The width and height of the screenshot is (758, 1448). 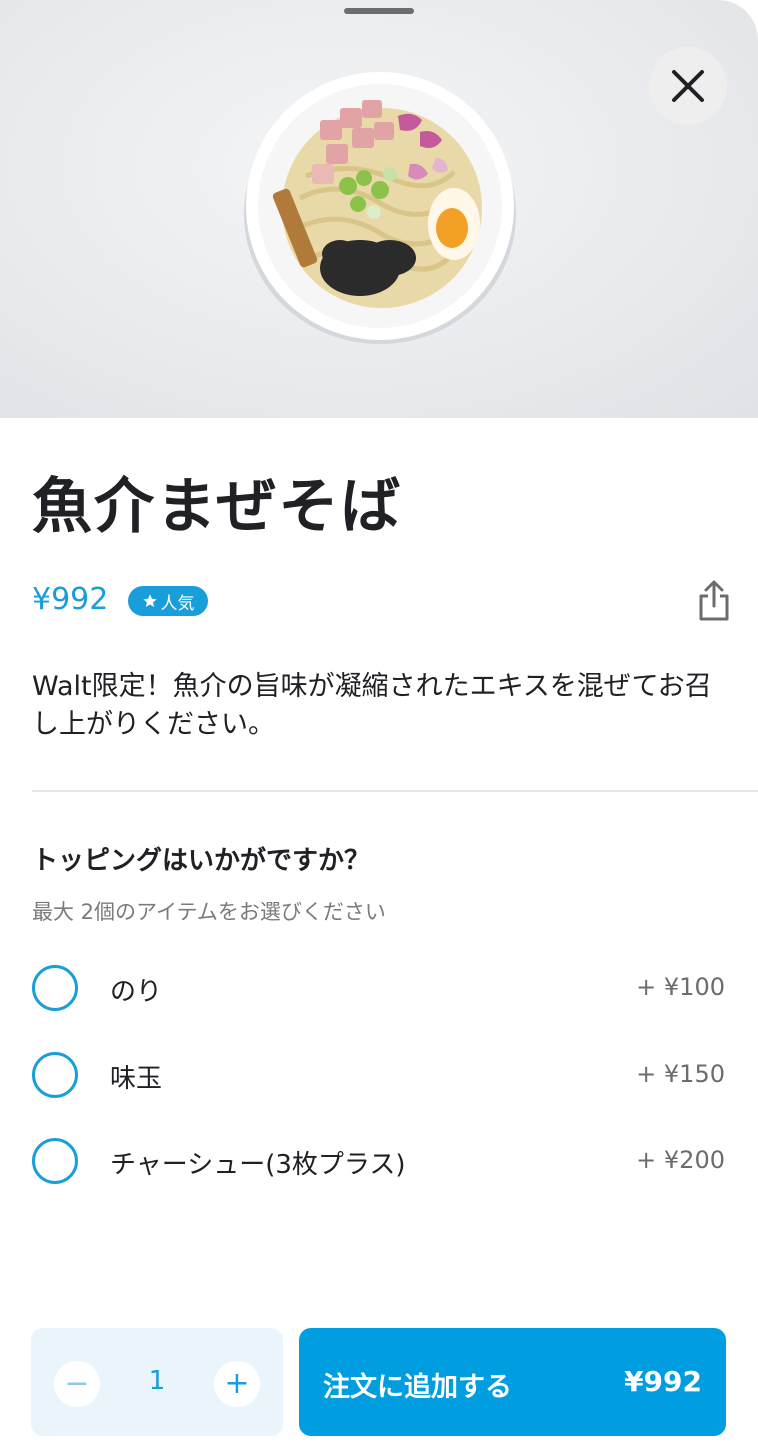 What do you see at coordinates (379, 988) in the screenshot?
I see `topping-option-nori: のり + ¥100` at bounding box center [379, 988].